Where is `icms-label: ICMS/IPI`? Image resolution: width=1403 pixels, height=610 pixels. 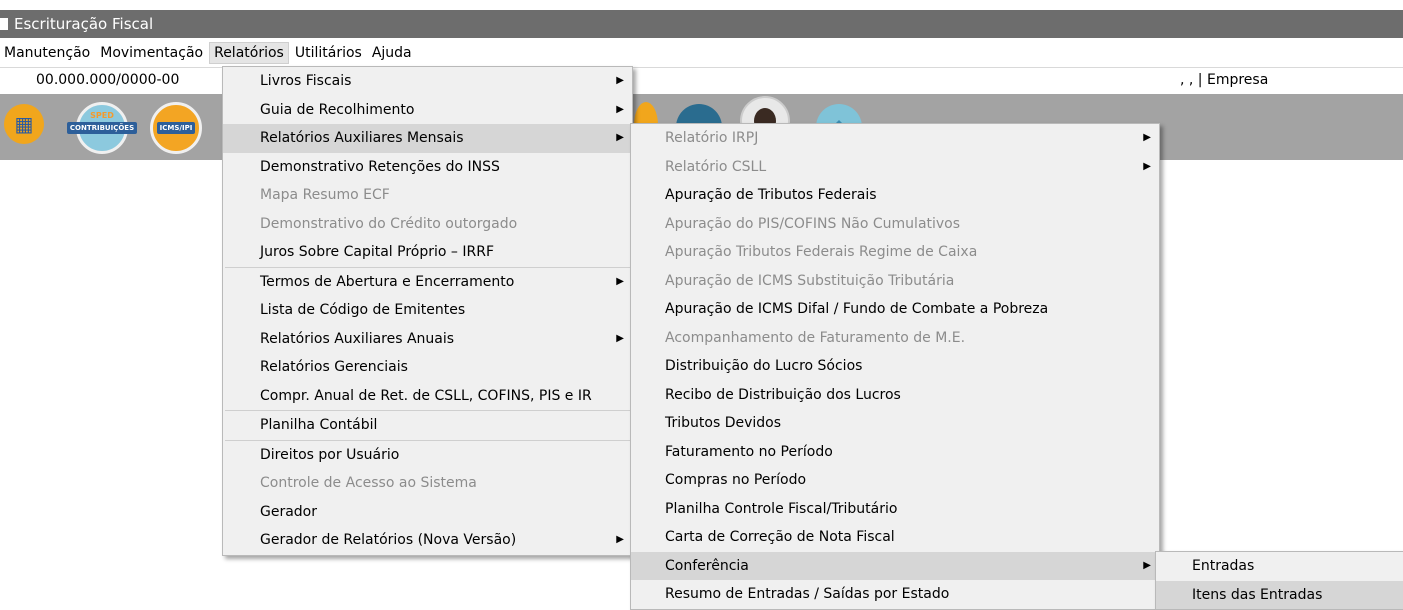
icms-label: ICMS/IPI is located at coordinates (176, 128).